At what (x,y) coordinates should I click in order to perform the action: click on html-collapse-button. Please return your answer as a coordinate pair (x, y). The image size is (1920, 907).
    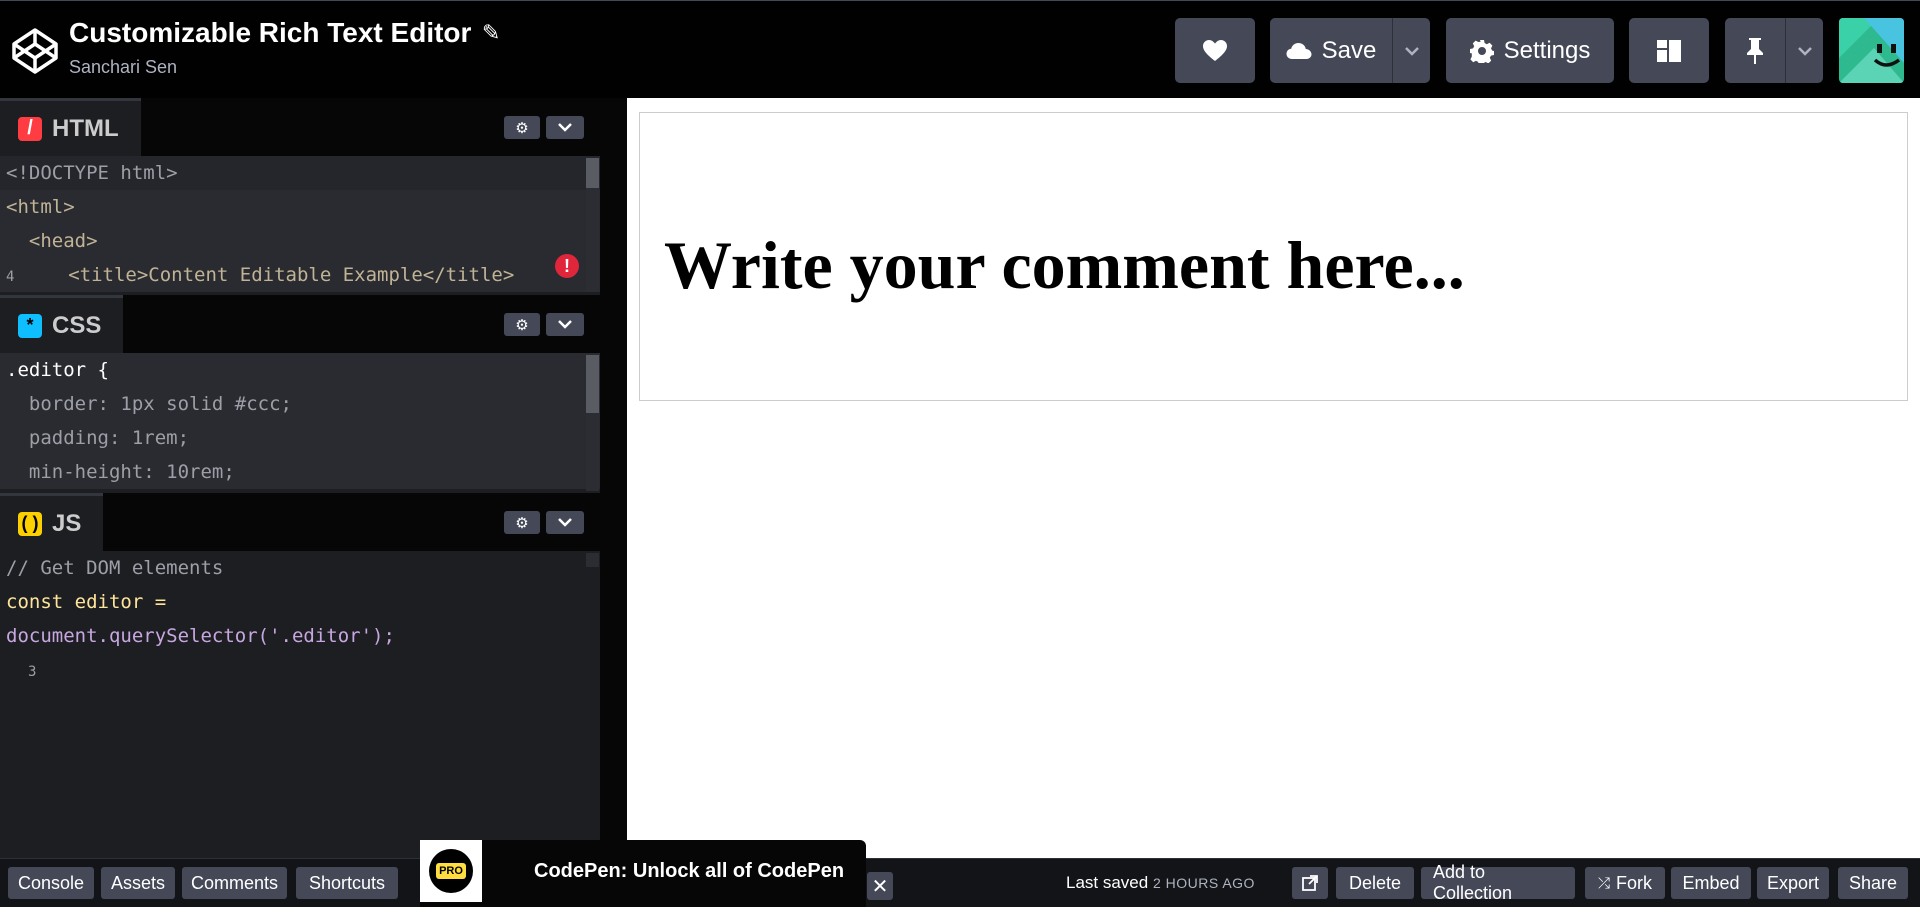
    Looking at the image, I should click on (565, 127).